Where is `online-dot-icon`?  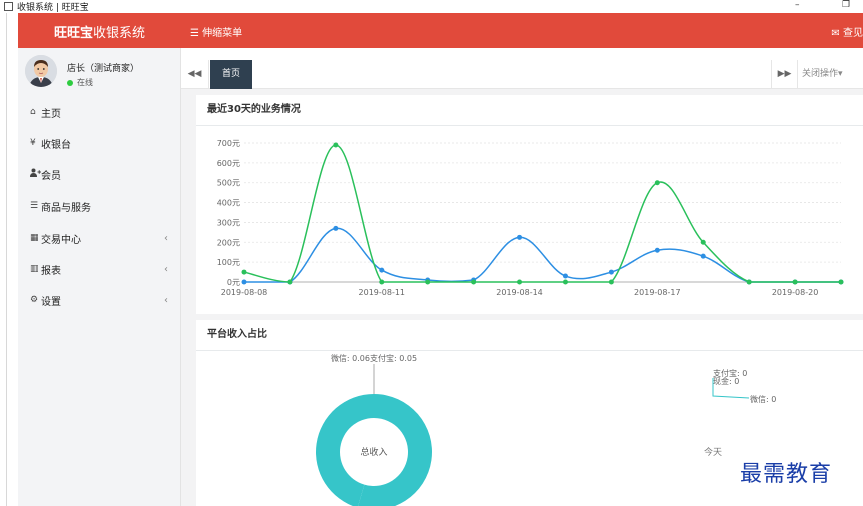
online-dot-icon is located at coordinates (70, 82).